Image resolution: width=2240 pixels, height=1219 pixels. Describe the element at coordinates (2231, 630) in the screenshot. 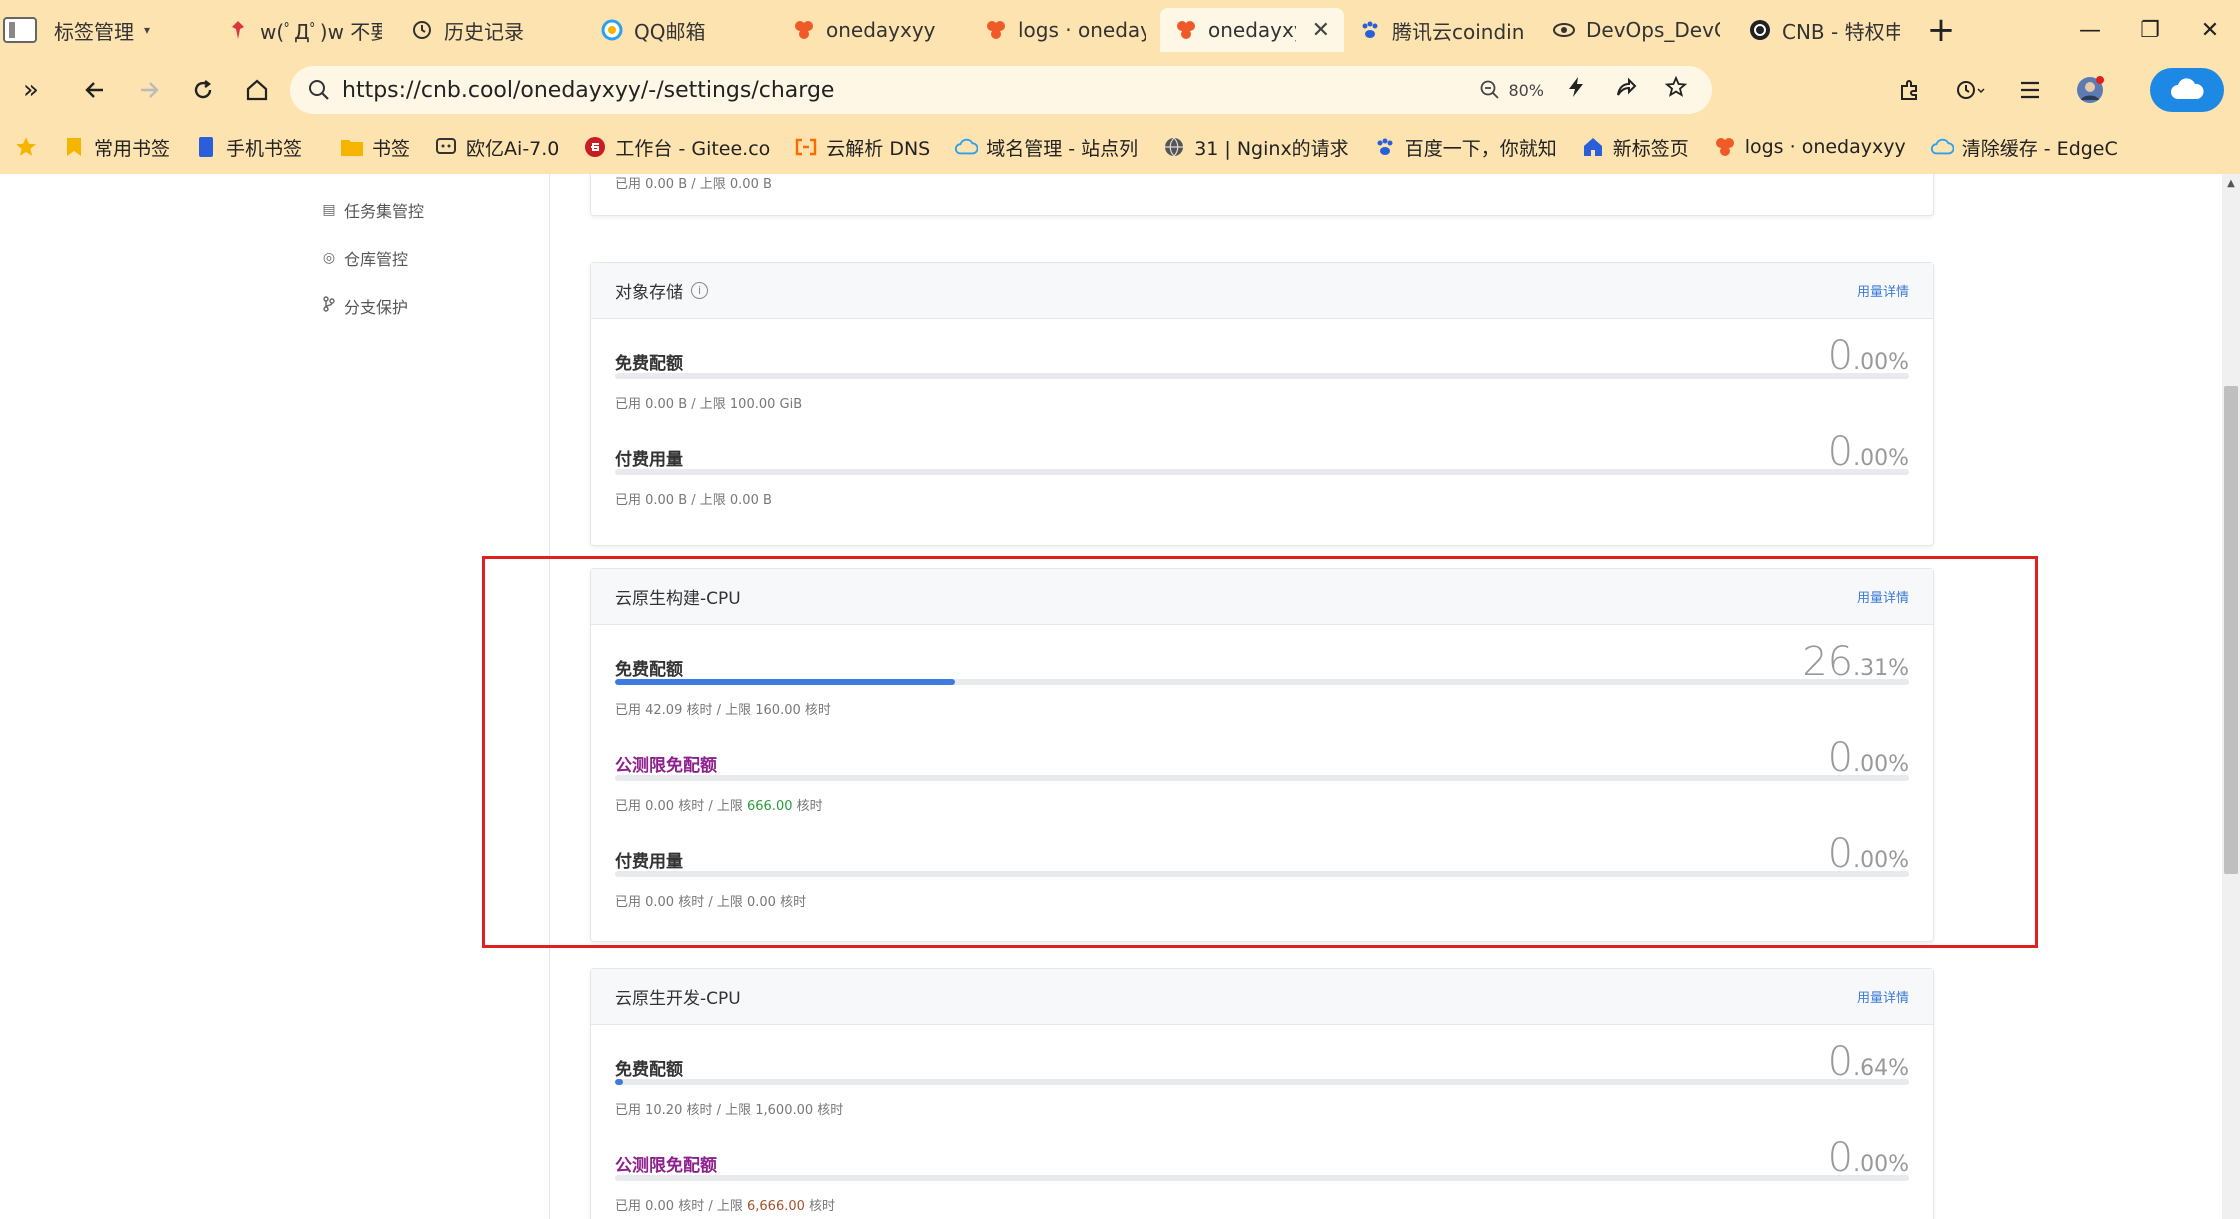

I see `scrollbar-thumb` at that location.